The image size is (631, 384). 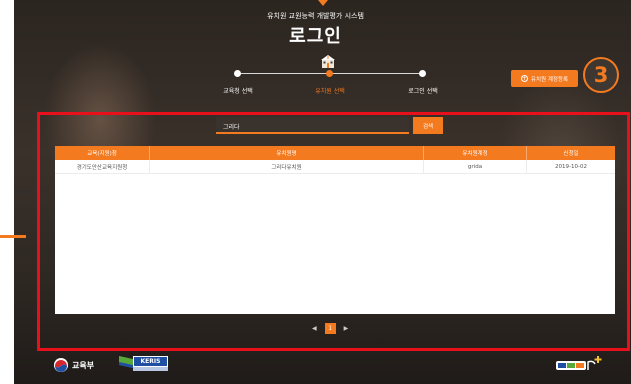 I want to click on annotation-pointer-top, so click(x=323, y=3).